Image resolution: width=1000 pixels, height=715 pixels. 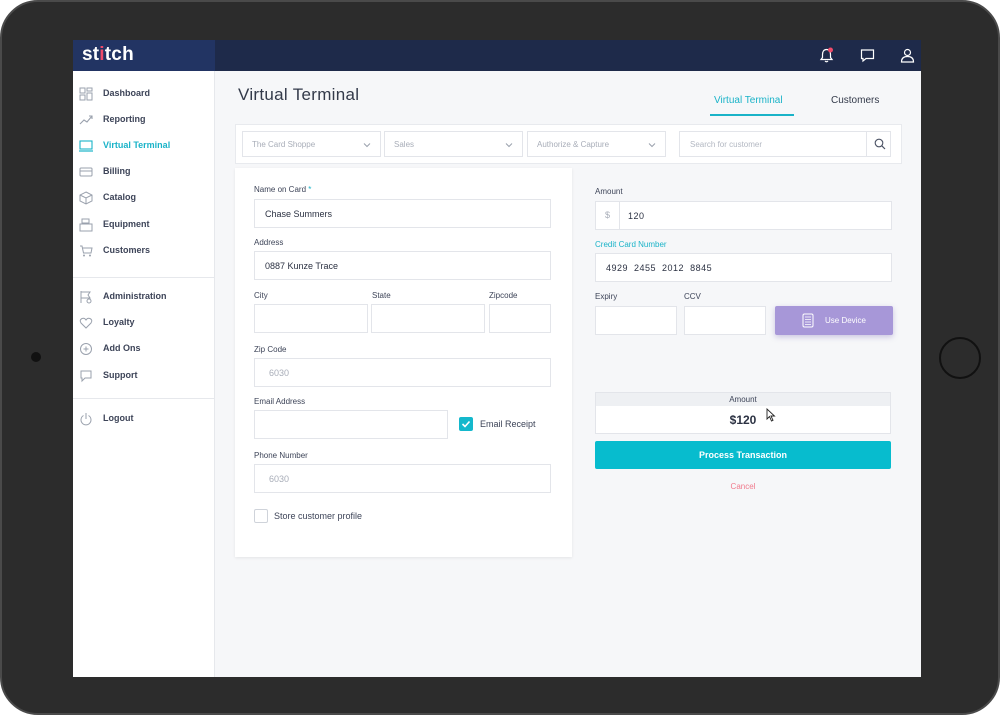 I want to click on zip-code-input, so click(x=402, y=372).